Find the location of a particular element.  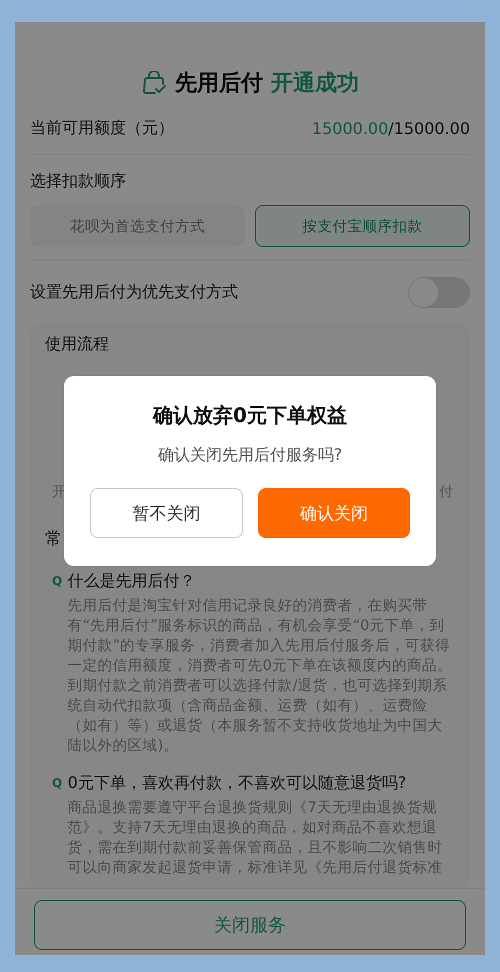

toggle-label: 设置先用后付为优先支付方式 is located at coordinates (134, 292).